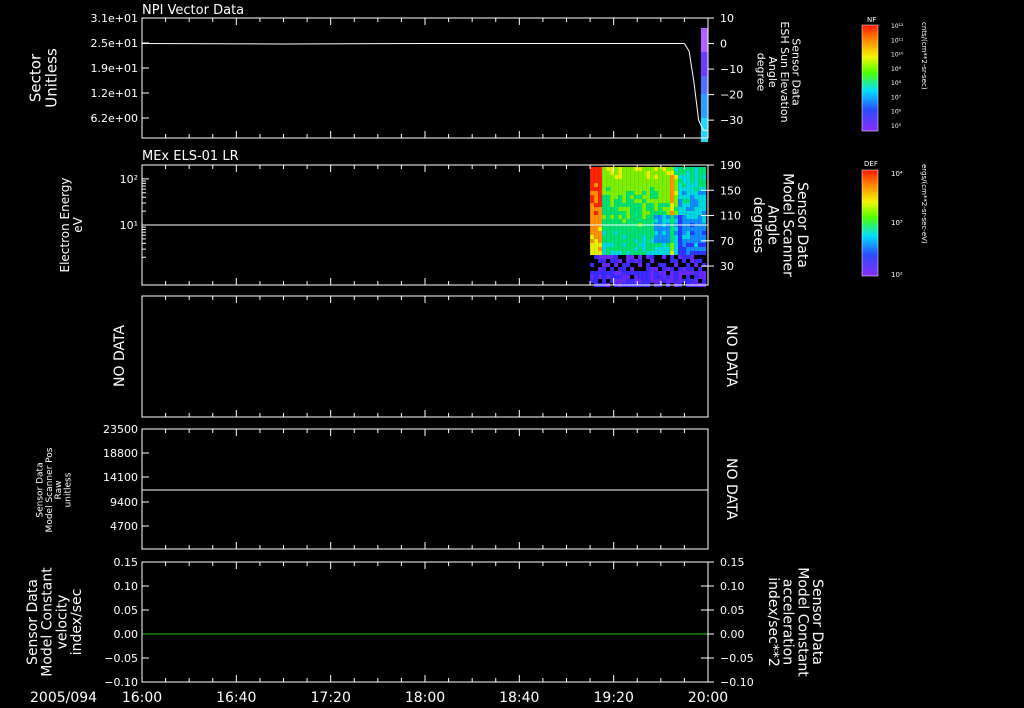  Describe the element at coordinates (236, 698) in the screenshot. I see `time-tick-label: 16:40` at that location.